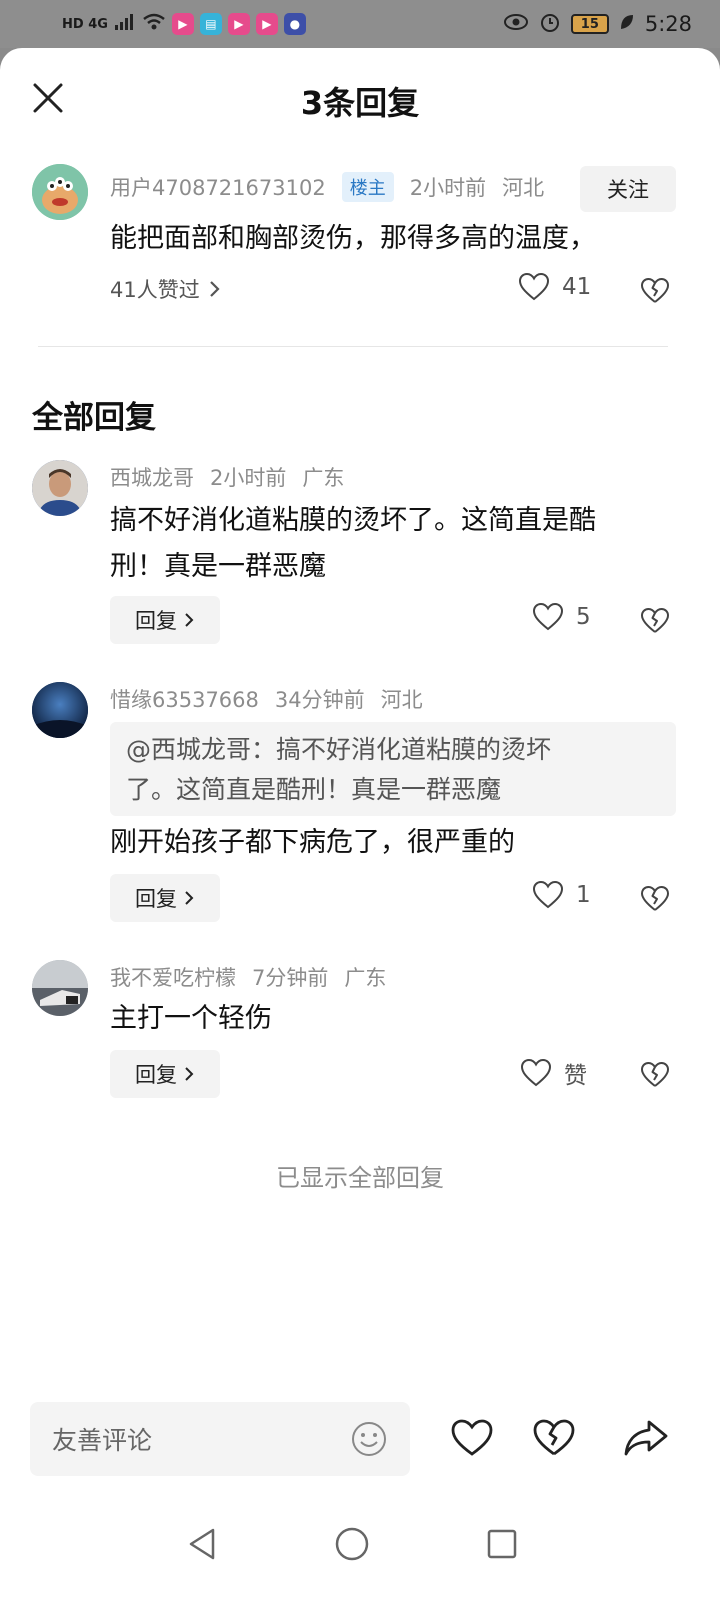 Image resolution: width=720 pixels, height=1600 pixels. I want to click on bottom-like-button, so click(472, 1438).